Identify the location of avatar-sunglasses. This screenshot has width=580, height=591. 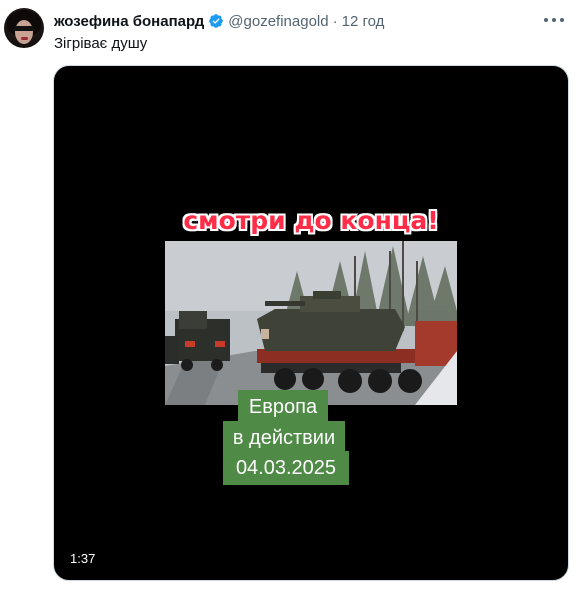
(24, 28).